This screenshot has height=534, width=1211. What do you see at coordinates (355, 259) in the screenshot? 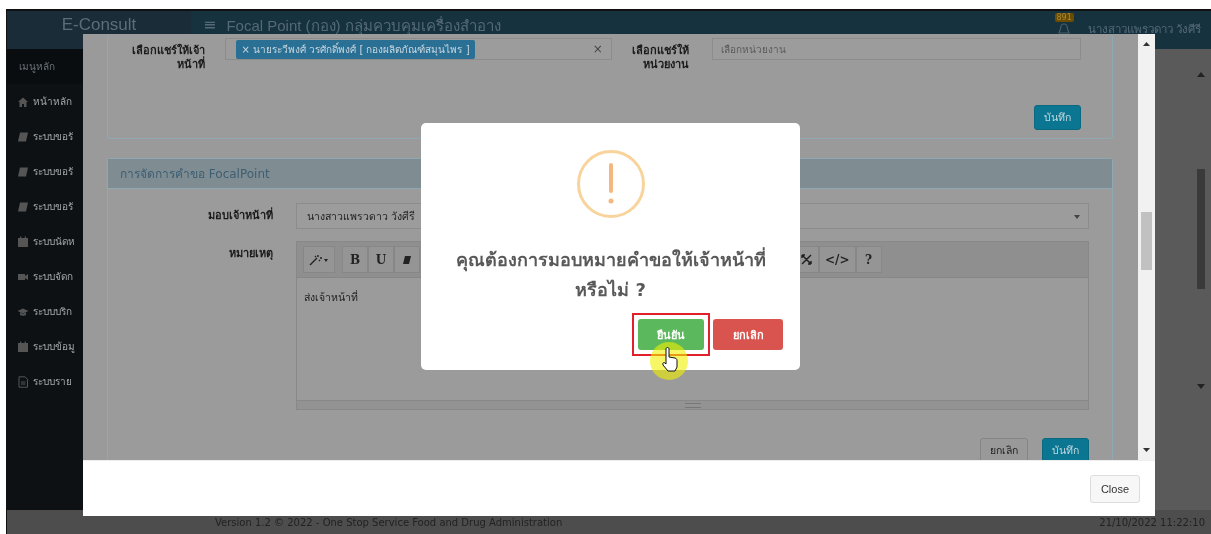
I see `toolbar-button: B` at bounding box center [355, 259].